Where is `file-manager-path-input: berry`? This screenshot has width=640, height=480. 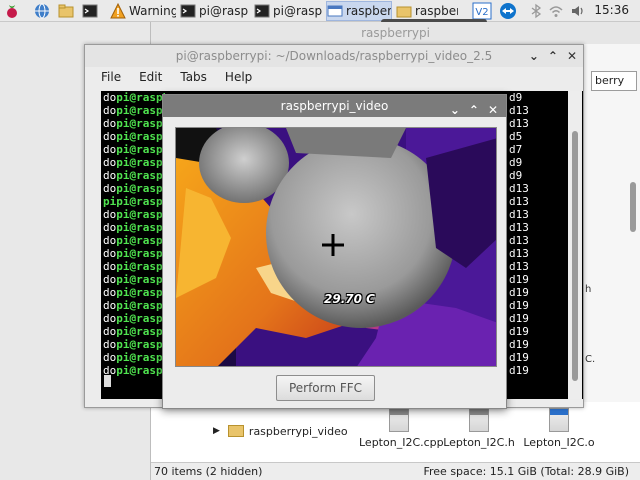
file-manager-path-input: berry is located at coordinates (614, 81).